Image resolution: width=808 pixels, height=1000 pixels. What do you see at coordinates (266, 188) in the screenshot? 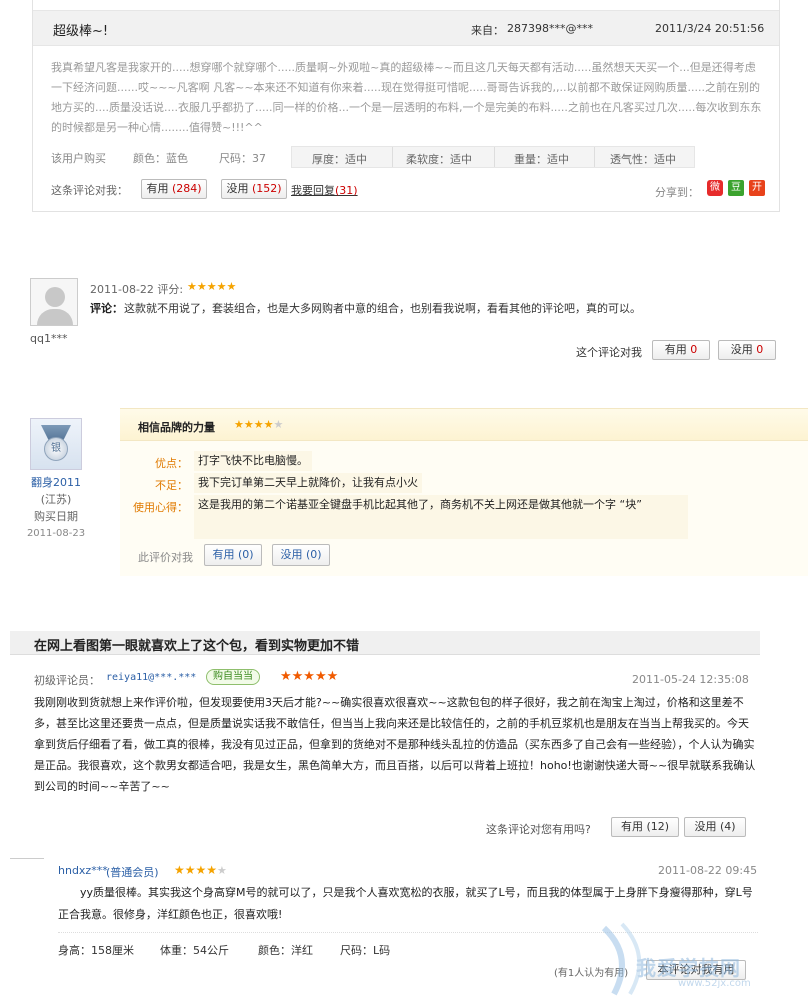
I see `useless-count: (152)` at bounding box center [266, 188].